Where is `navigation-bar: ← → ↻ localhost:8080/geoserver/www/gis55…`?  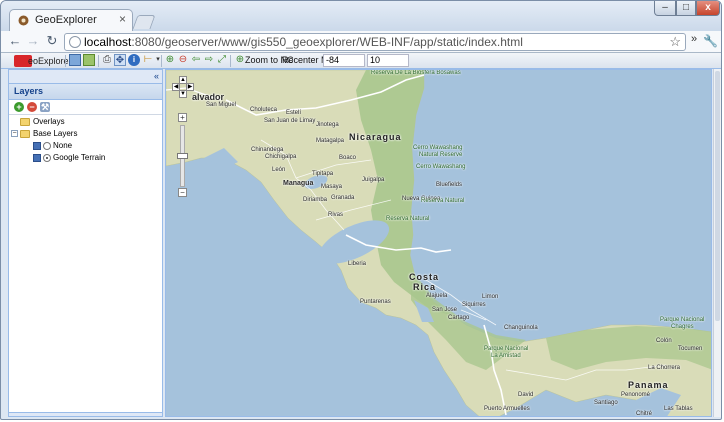 navigation-bar: ← → ↻ localhost:8080/geoserver/www/gis55… is located at coordinates (361, 42).